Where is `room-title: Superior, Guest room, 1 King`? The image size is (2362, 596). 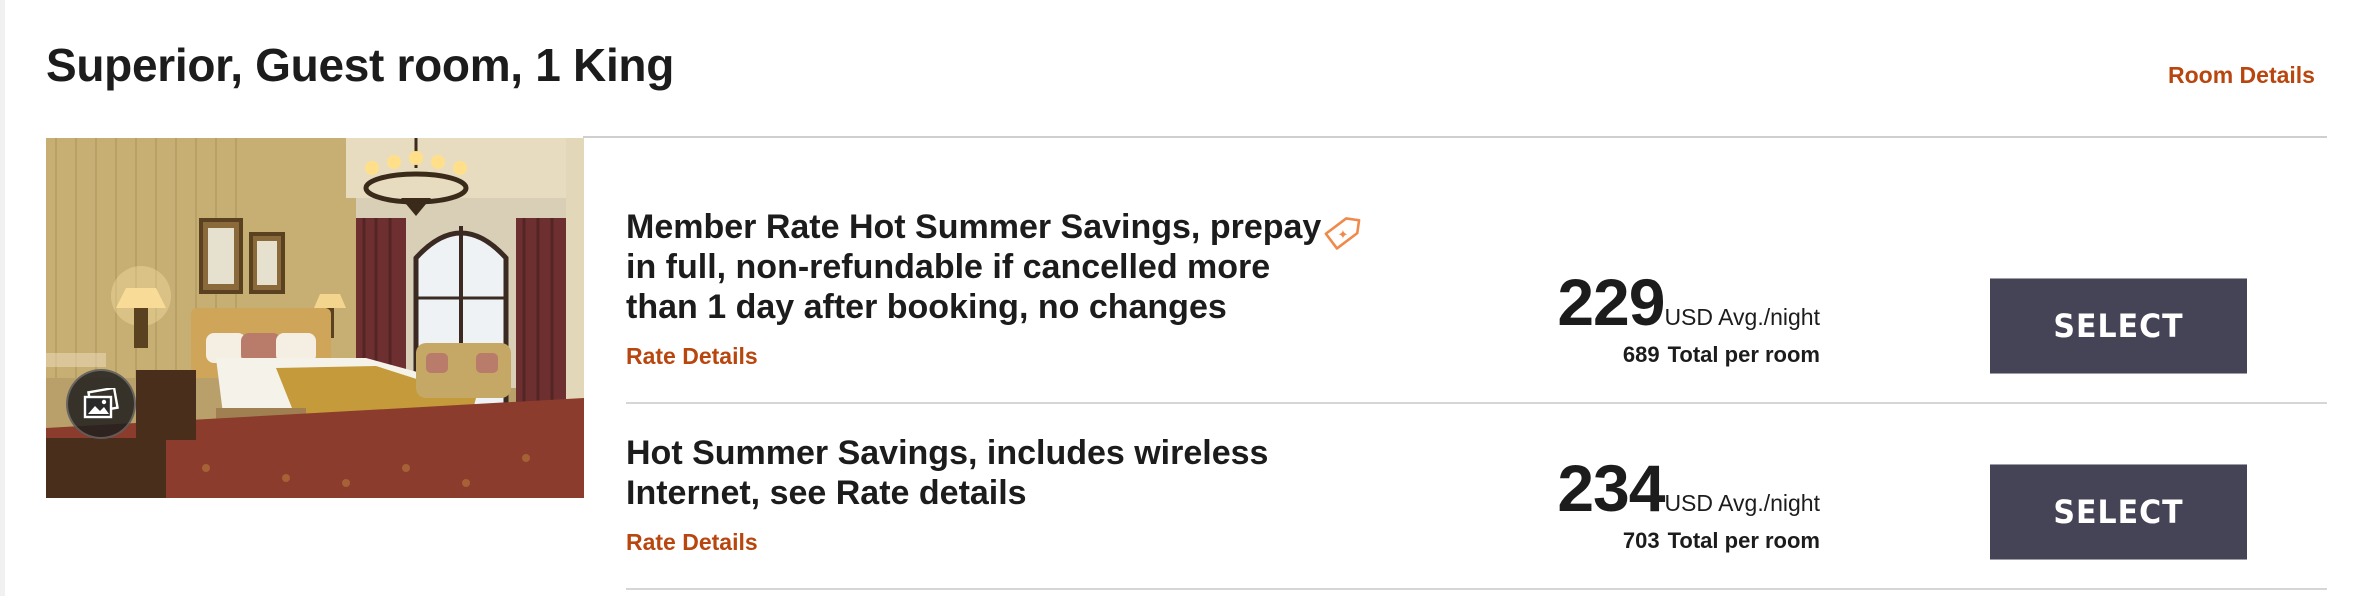
room-title: Superior, Guest room, 1 King is located at coordinates (360, 65).